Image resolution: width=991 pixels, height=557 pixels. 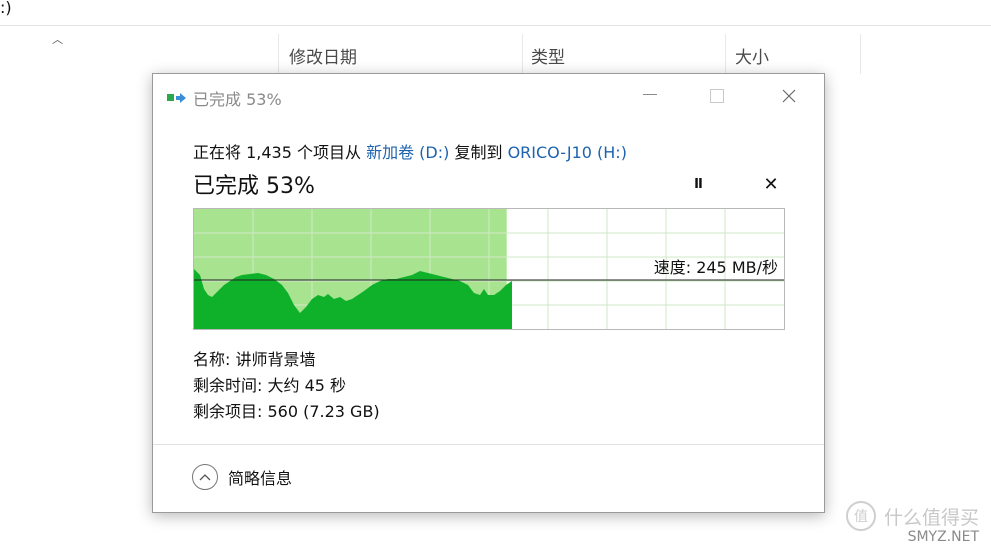 I want to click on pause-icon: II, so click(x=698, y=184).